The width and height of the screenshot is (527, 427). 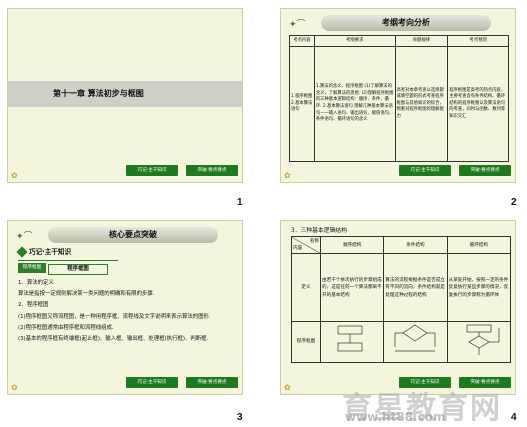 What do you see at coordinates (421, 41) in the screenshot?
I see `table-header: 命题规律` at bounding box center [421, 41].